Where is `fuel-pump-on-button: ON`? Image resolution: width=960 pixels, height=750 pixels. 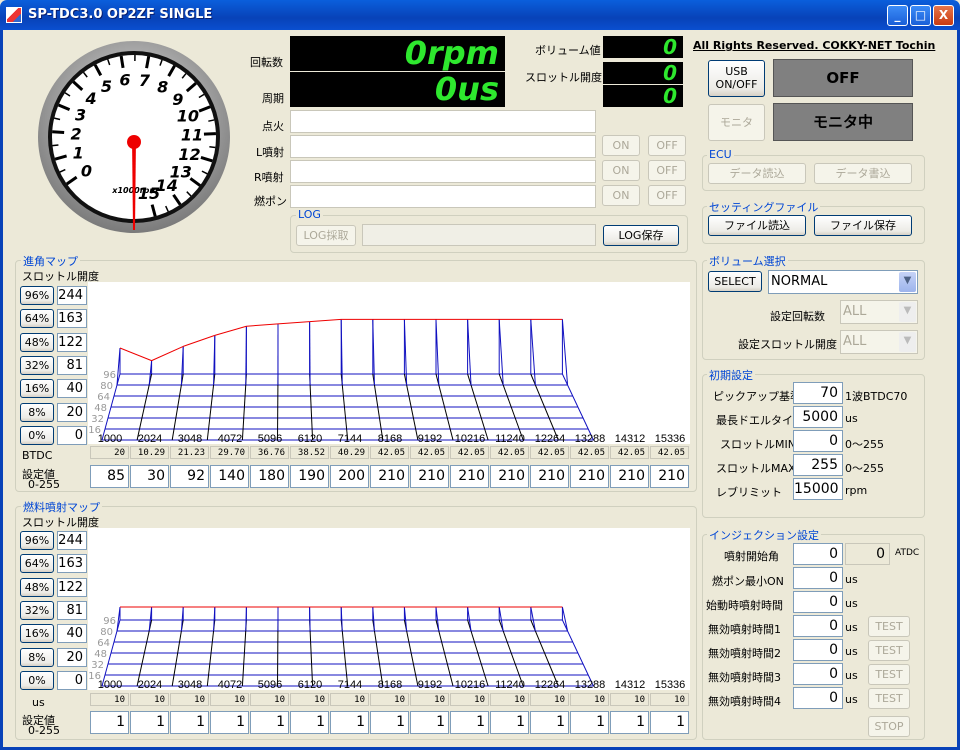
fuel-pump-on-button: ON is located at coordinates (621, 195).